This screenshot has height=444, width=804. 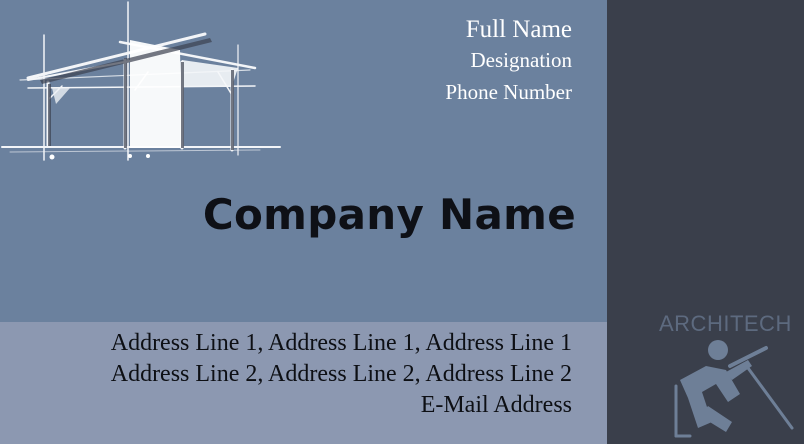 What do you see at coordinates (496, 405) in the screenshot?
I see `email-address: E-Mail Address` at bounding box center [496, 405].